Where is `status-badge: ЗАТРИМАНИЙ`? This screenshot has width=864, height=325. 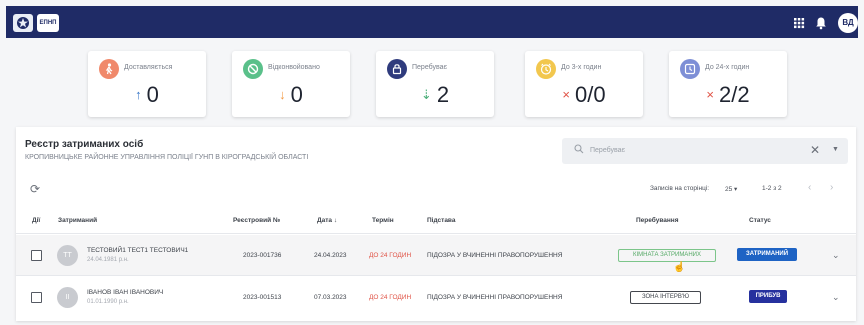
status-badge: ЗАТРИМАНИЙ is located at coordinates (767, 254).